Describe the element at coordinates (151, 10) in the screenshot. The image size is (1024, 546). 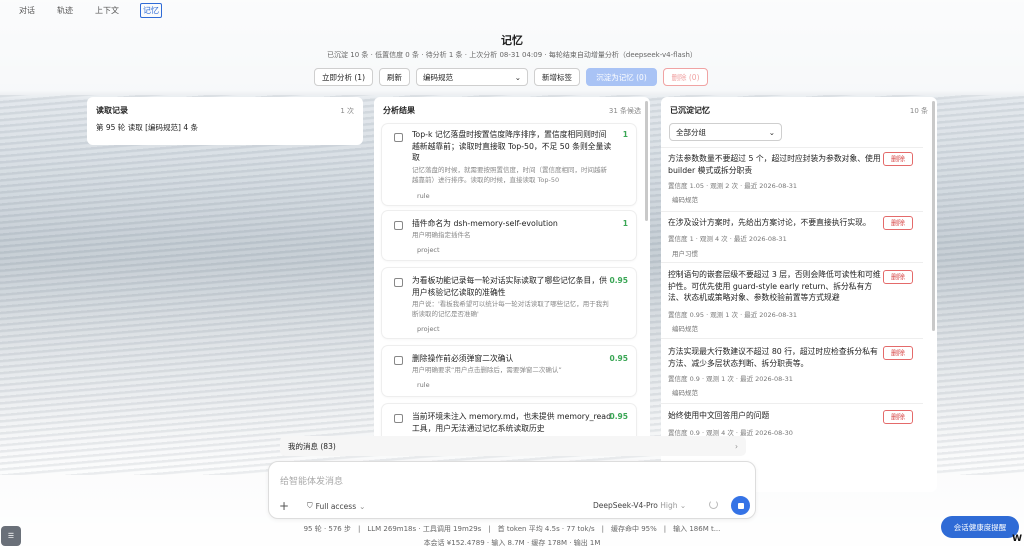
I see `tab-memory: 记忆` at that location.